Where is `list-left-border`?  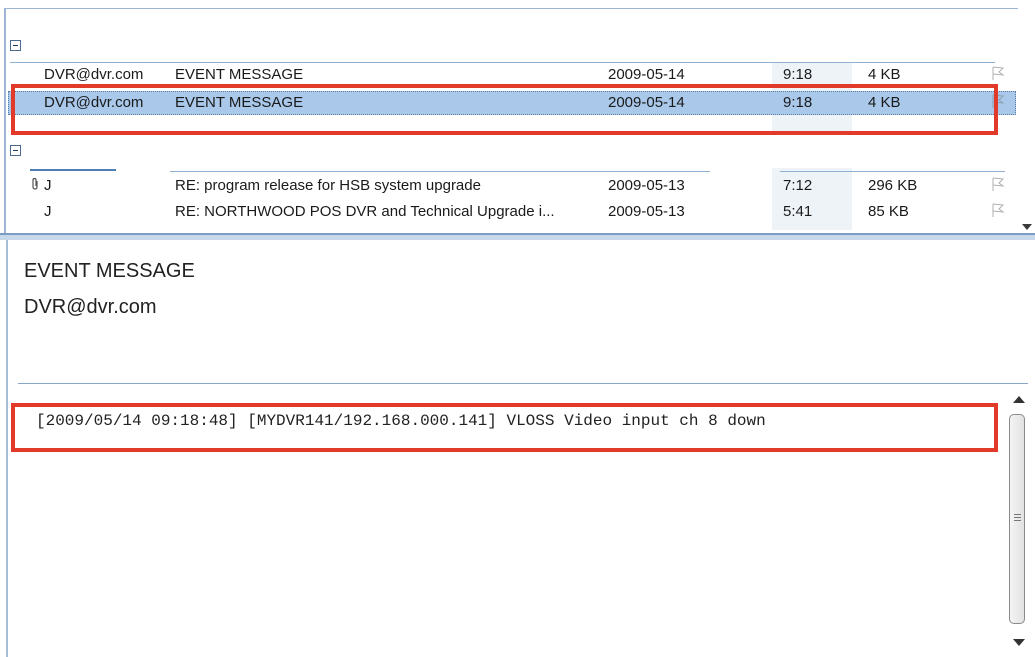 list-left-border is located at coordinates (5, 124).